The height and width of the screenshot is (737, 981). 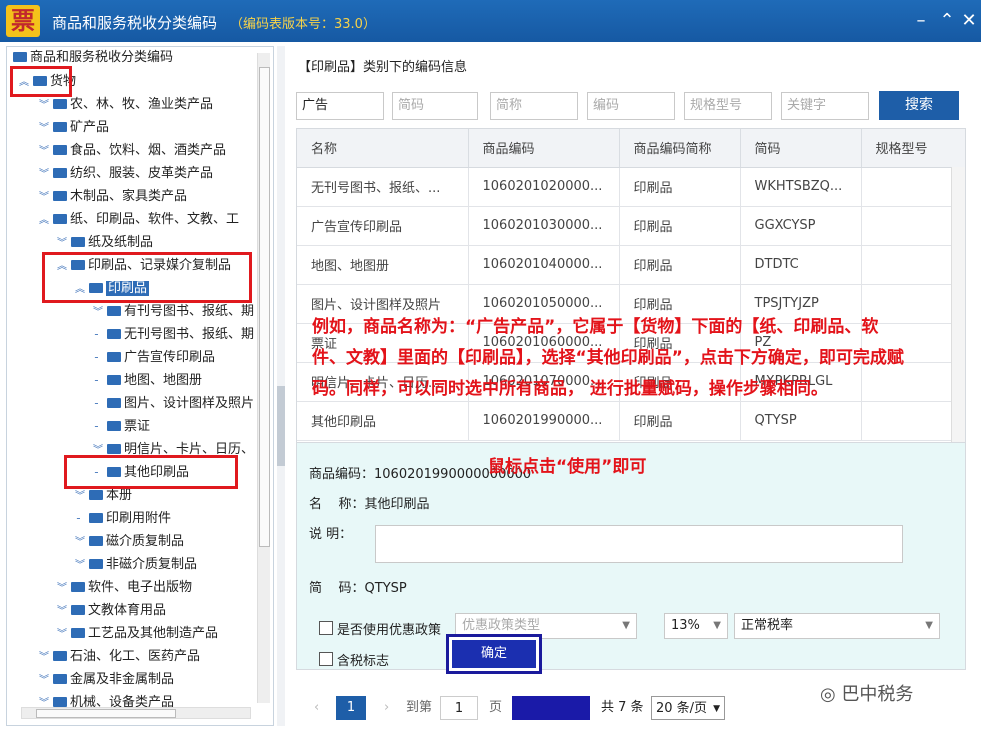 What do you see at coordinates (544, 148) in the screenshot?
I see `column-header: 商品编码` at bounding box center [544, 148].